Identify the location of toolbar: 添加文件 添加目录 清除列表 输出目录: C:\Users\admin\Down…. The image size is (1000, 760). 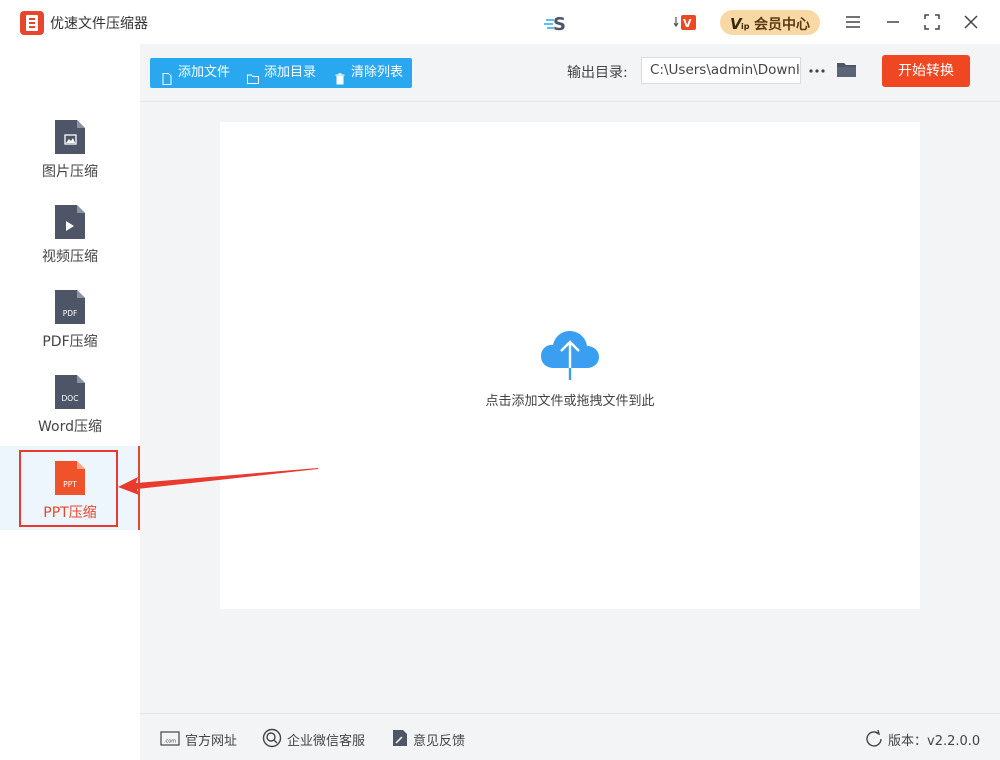
(570, 73).